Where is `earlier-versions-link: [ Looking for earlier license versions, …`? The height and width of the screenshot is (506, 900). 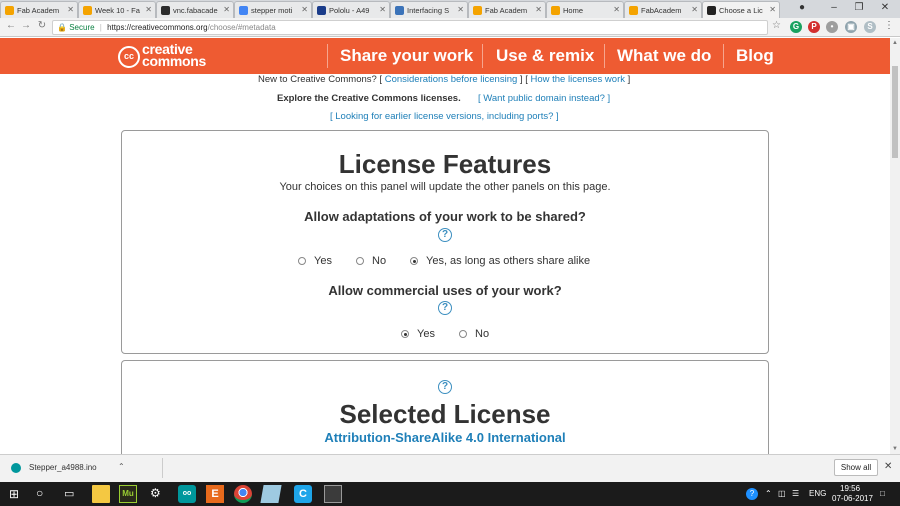
earlier-versions-link: [ Looking for earlier license versions, … is located at coordinates (444, 116).